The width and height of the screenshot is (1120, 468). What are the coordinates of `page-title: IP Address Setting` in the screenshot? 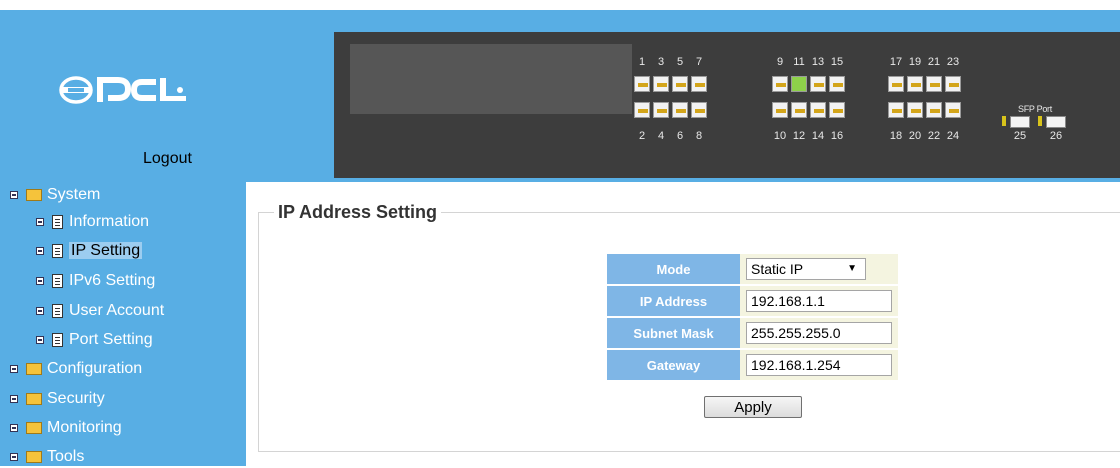 It's located at (358, 212).